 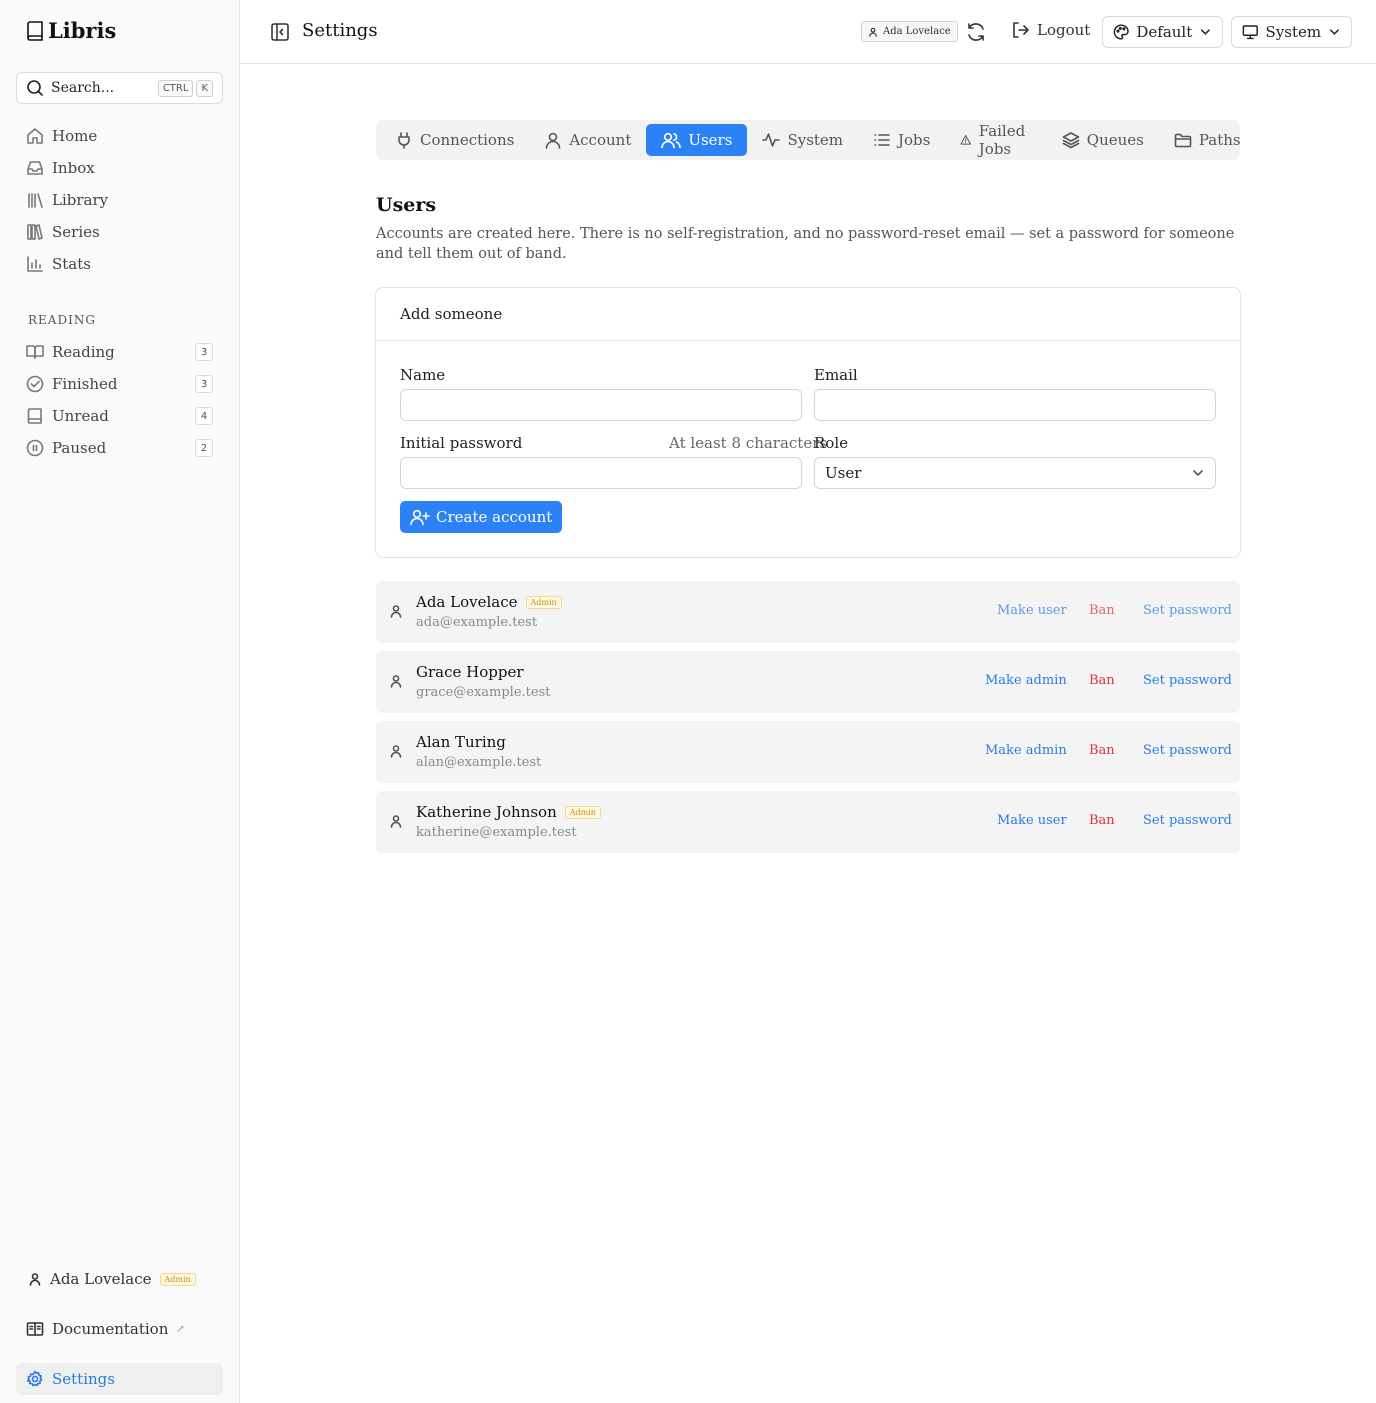 I want to click on user-name: Katherine Johnson Admin, so click(x=508, y=812).